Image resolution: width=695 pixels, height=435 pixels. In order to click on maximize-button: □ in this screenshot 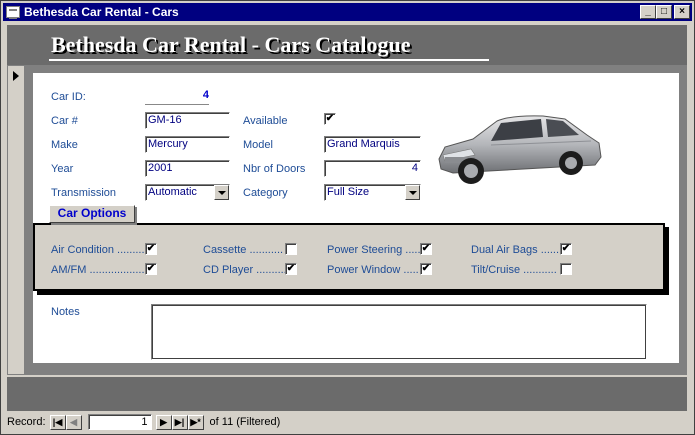, I will do `click(664, 12)`.